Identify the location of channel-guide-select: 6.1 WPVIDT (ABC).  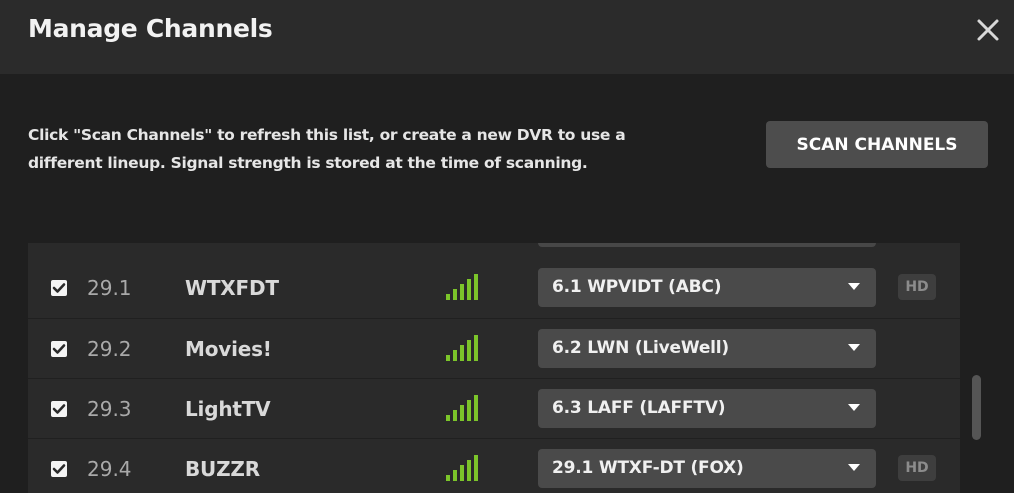
(707, 287).